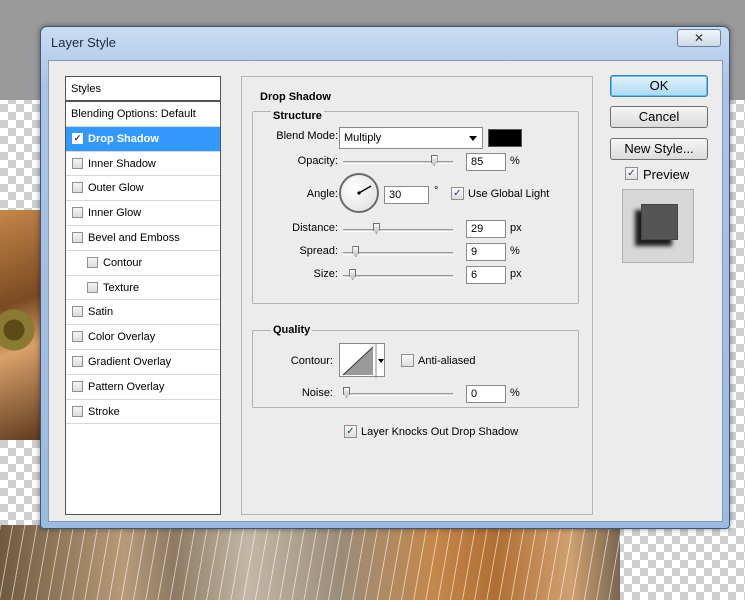 The image size is (745, 600). I want to click on contour-picker, so click(362, 360).